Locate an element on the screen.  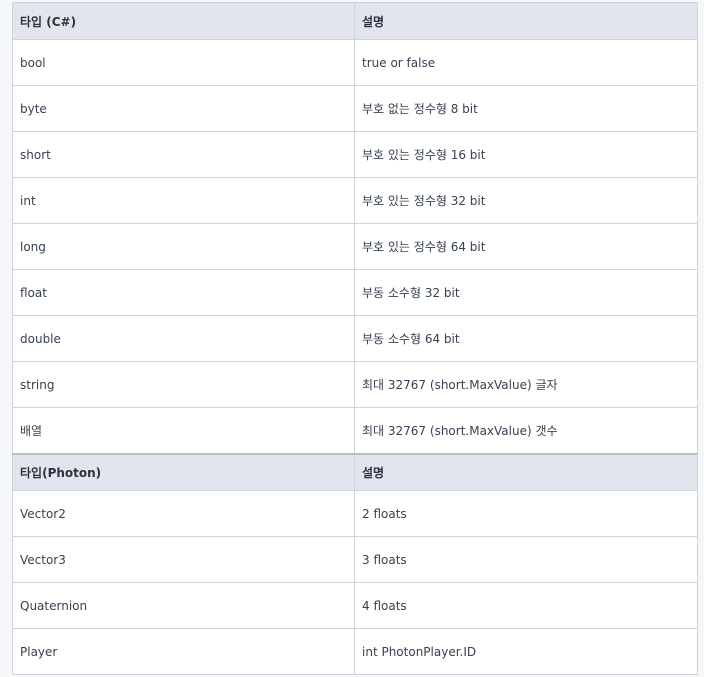
table-row: Quaternion 4 floats is located at coordinates (355, 605).